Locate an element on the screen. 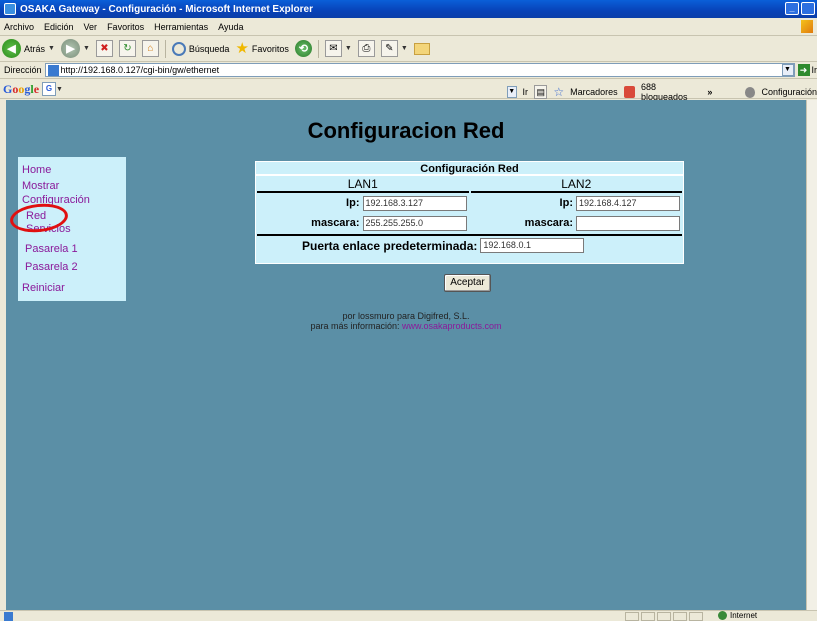 The width and height of the screenshot is (817, 621). star-icon: ★ is located at coordinates (242, 48).